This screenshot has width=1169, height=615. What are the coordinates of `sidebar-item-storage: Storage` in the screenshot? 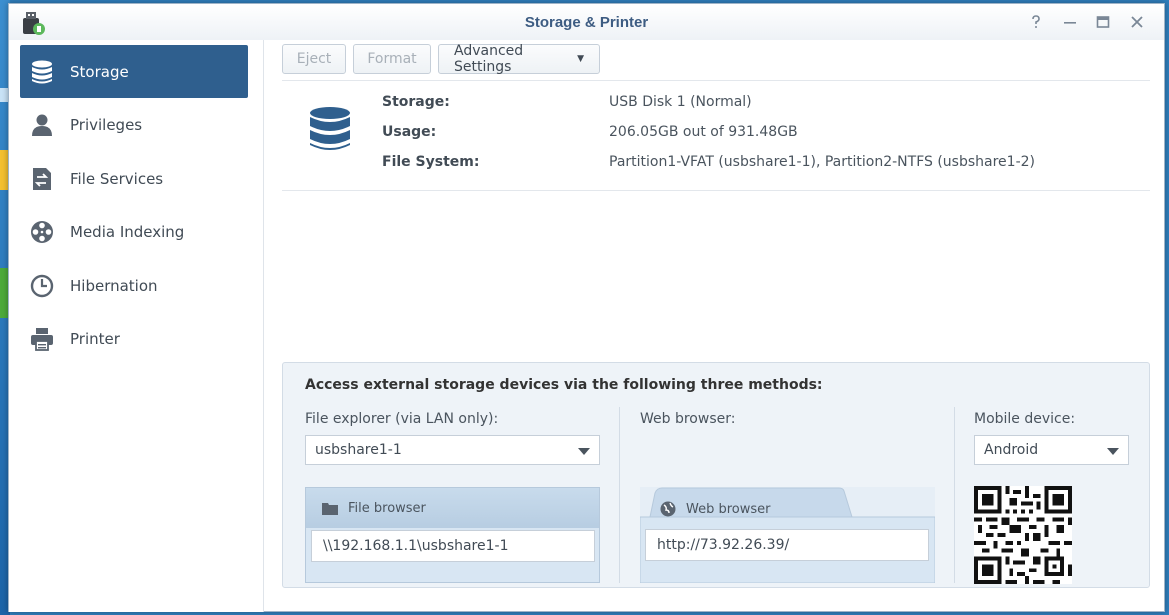 It's located at (134, 71).